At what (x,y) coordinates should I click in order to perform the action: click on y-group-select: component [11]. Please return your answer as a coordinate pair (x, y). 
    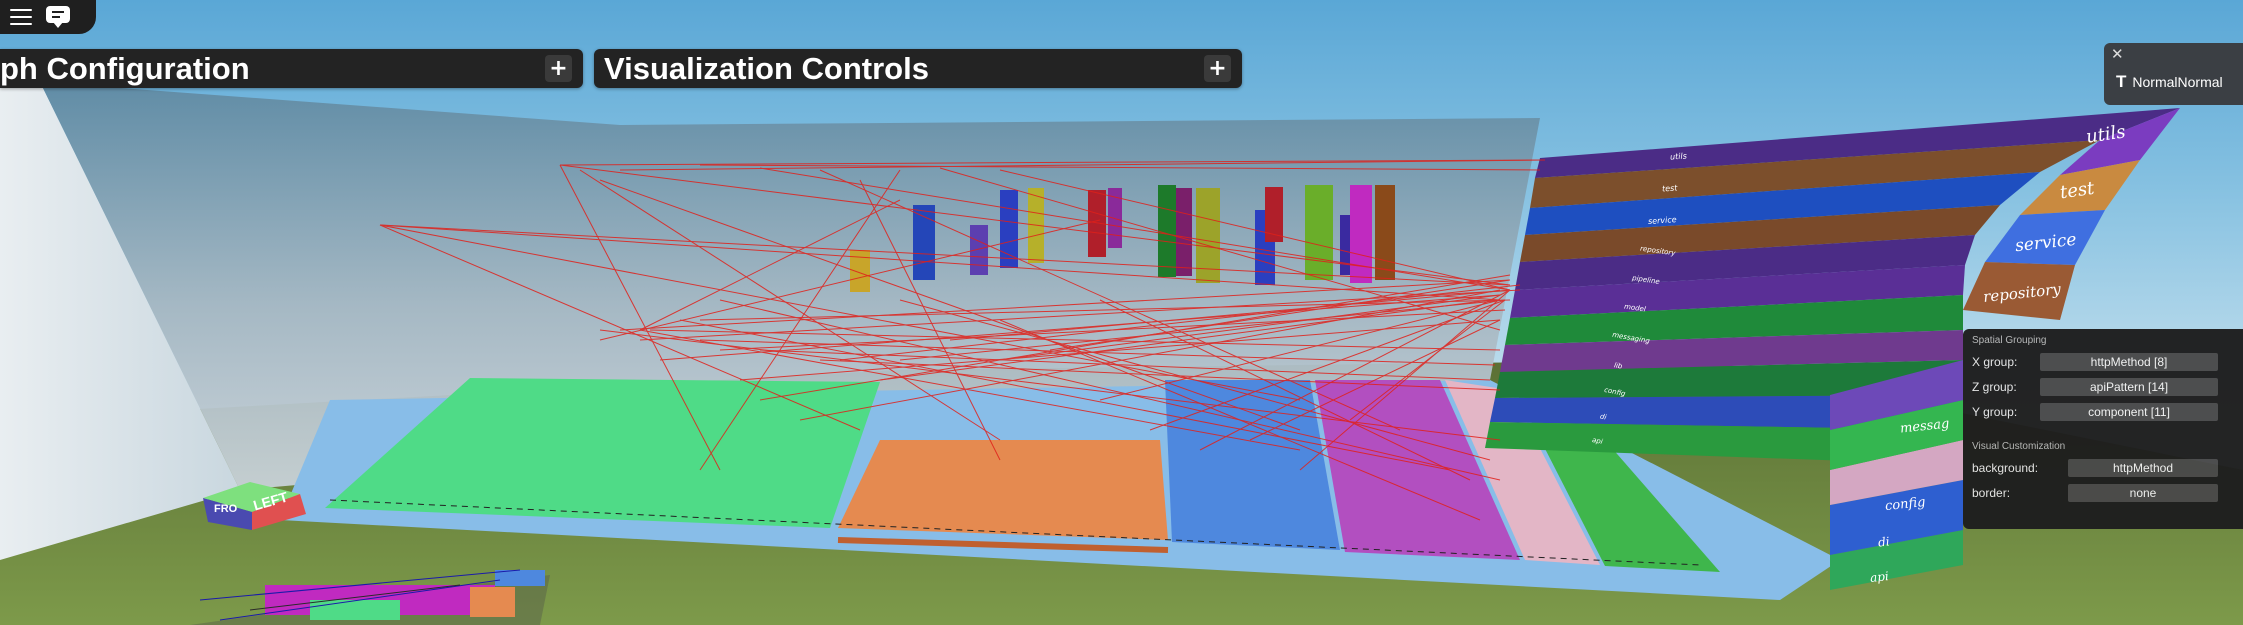
    Looking at the image, I should click on (2129, 412).